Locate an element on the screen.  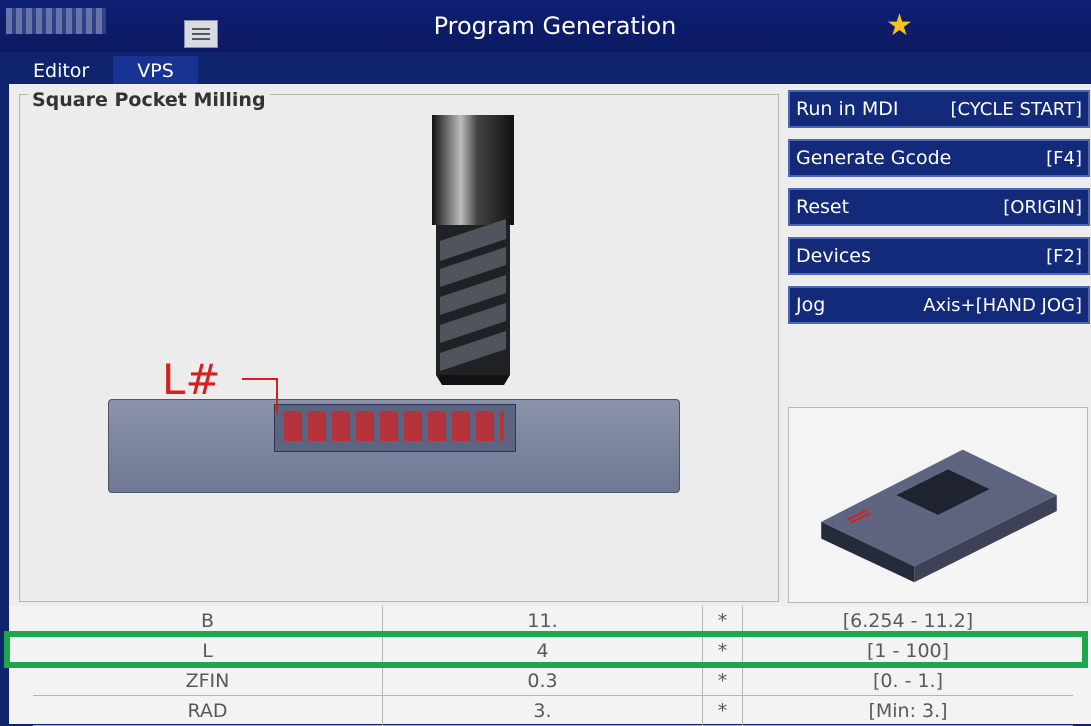
action-label: Generate Gcode is located at coordinates (874, 158).